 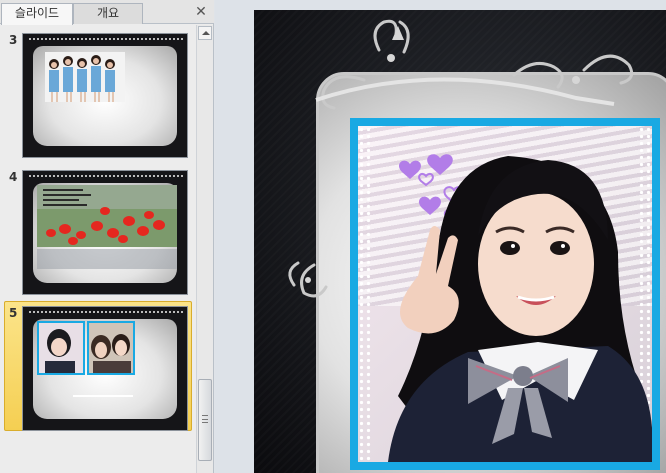 I want to click on tab-outline: 개요, so click(x=108, y=13).